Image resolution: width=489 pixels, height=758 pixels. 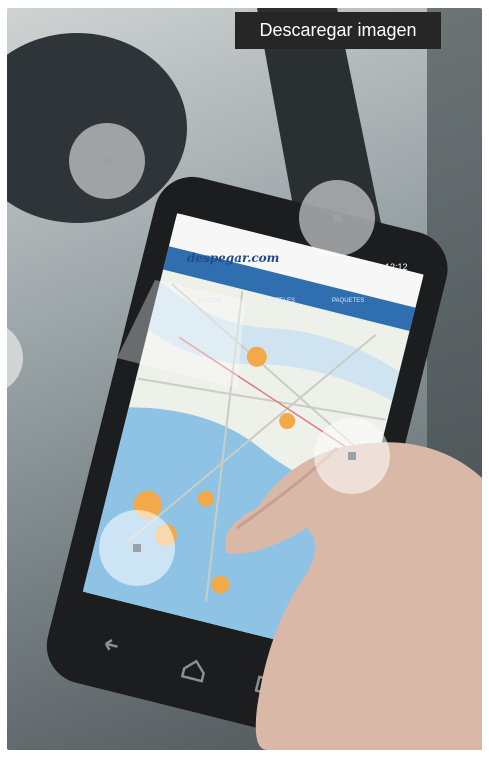 What do you see at coordinates (281, 301) in the screenshot?
I see `tab-hoteles: HOTELES` at bounding box center [281, 301].